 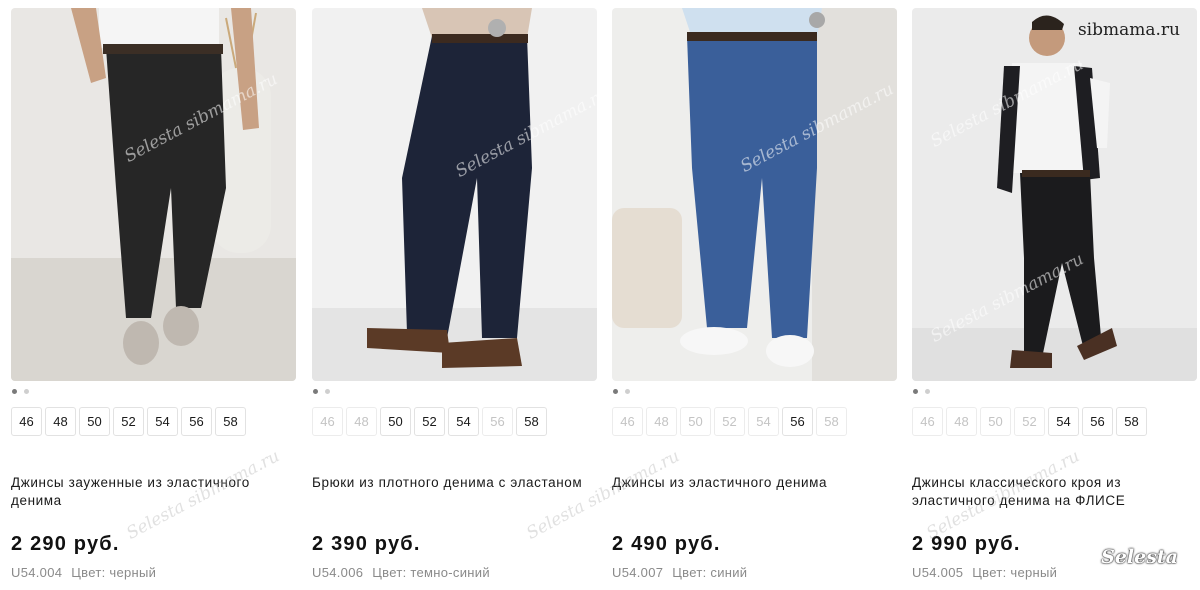 I want to click on brand-watermark: Selesta, so click(x=1139, y=557).